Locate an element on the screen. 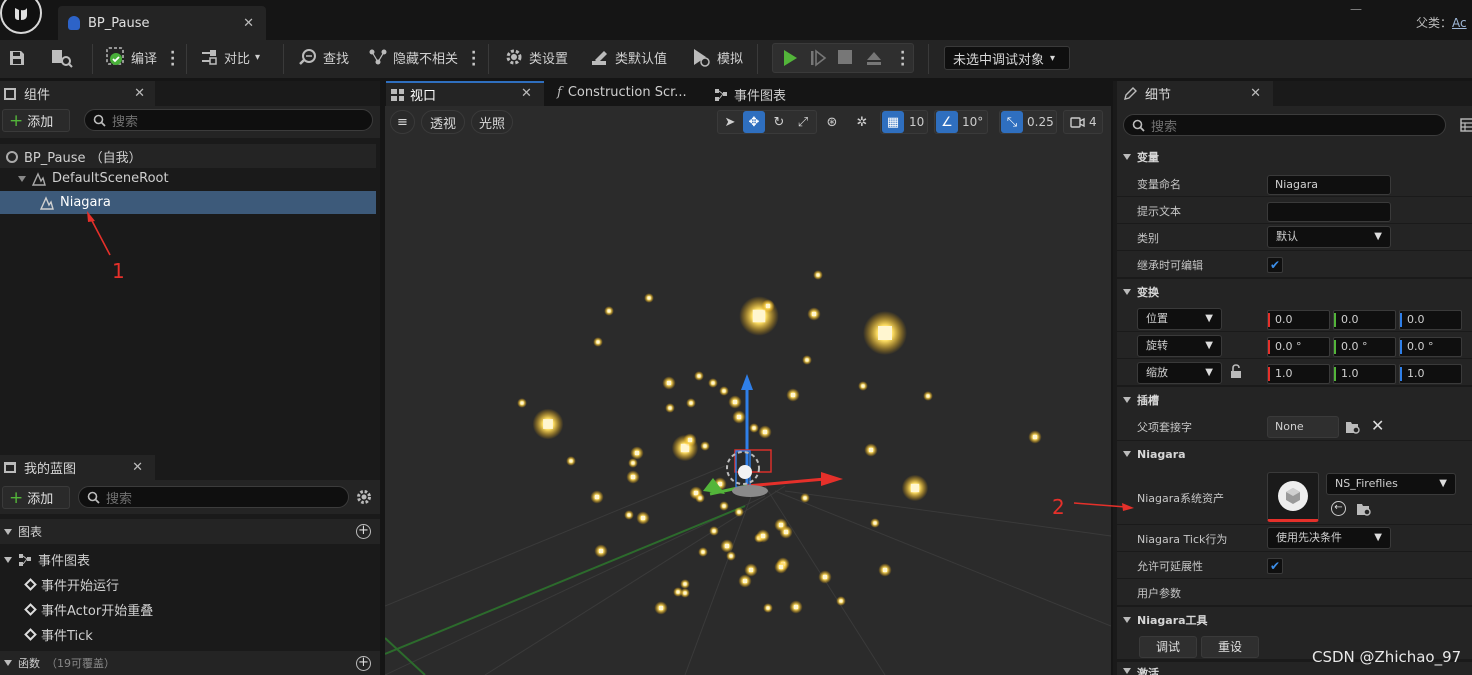 This screenshot has height=675, width=1472. perspective-button: 透视 is located at coordinates (443, 122).